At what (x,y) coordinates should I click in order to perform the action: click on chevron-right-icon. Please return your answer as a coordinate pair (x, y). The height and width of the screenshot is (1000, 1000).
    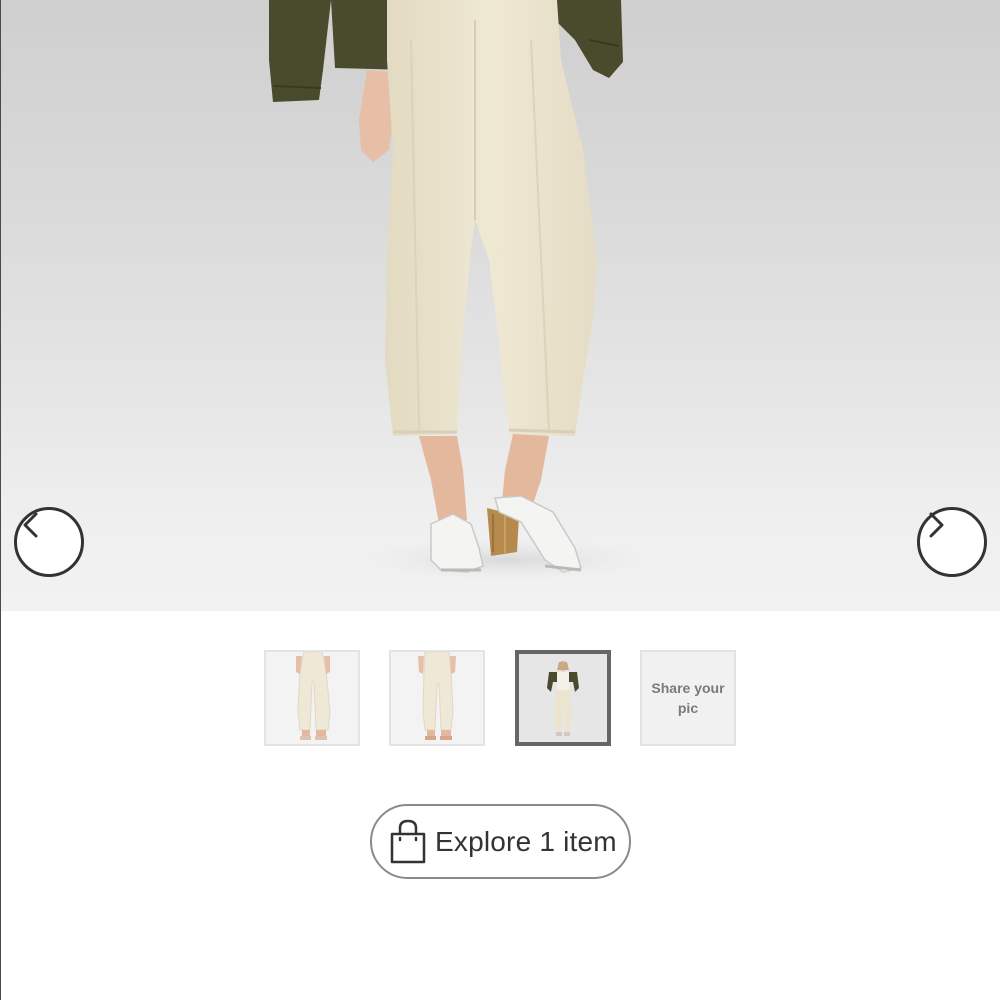
    Looking at the image, I should click on (936, 525).